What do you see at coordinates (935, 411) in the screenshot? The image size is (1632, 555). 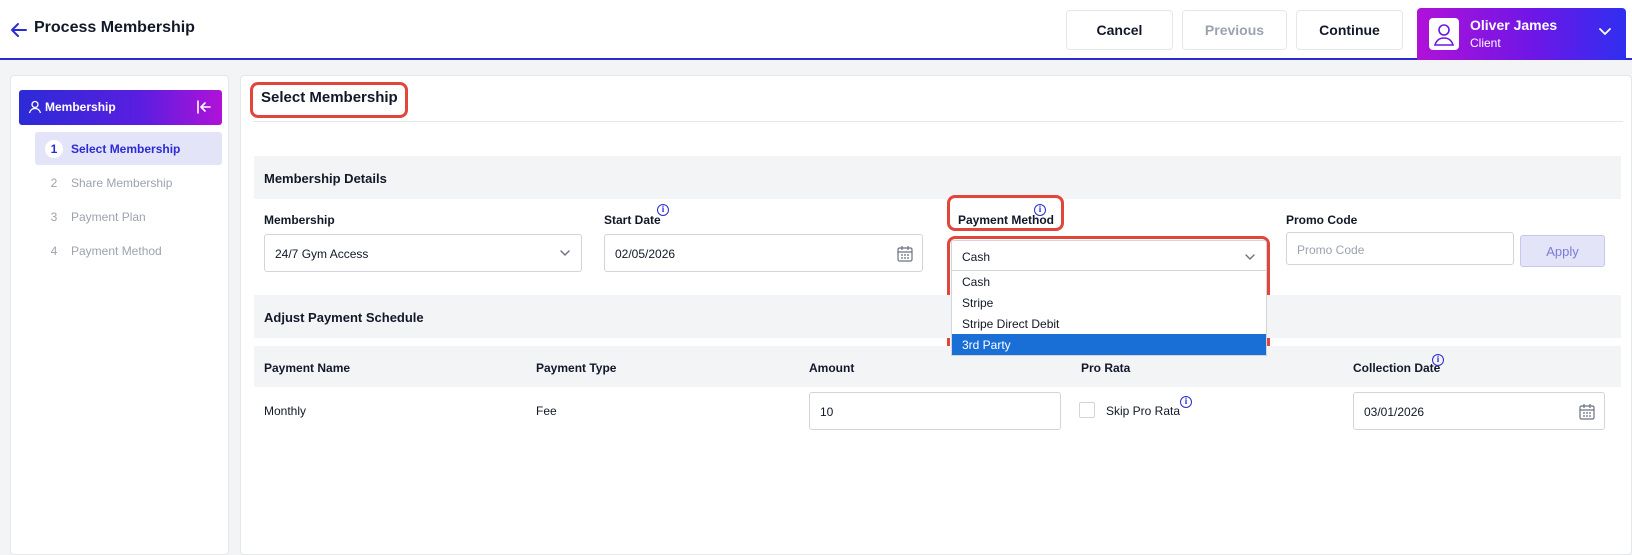 I see `amount-input: 10` at bounding box center [935, 411].